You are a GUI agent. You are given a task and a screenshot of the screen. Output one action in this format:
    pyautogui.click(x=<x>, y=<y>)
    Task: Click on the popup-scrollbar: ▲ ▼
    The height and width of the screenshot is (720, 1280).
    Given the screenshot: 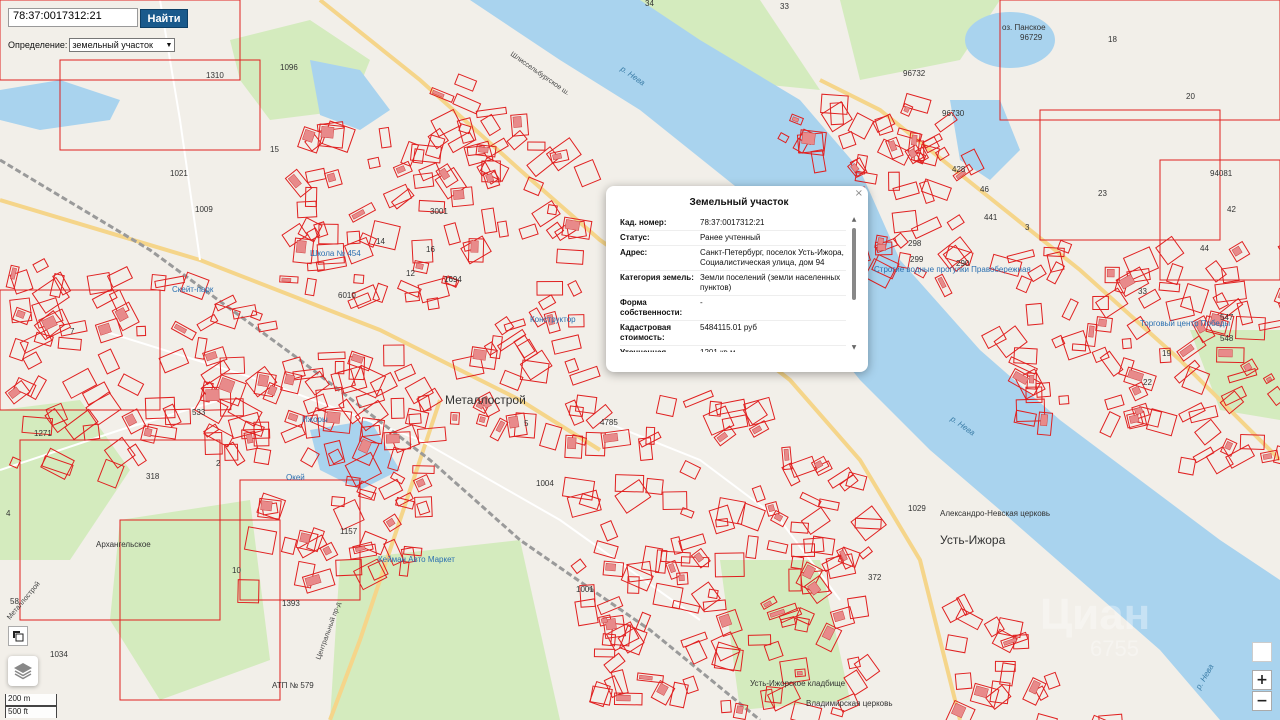 What is the action you would take?
    pyautogui.click(x=854, y=284)
    